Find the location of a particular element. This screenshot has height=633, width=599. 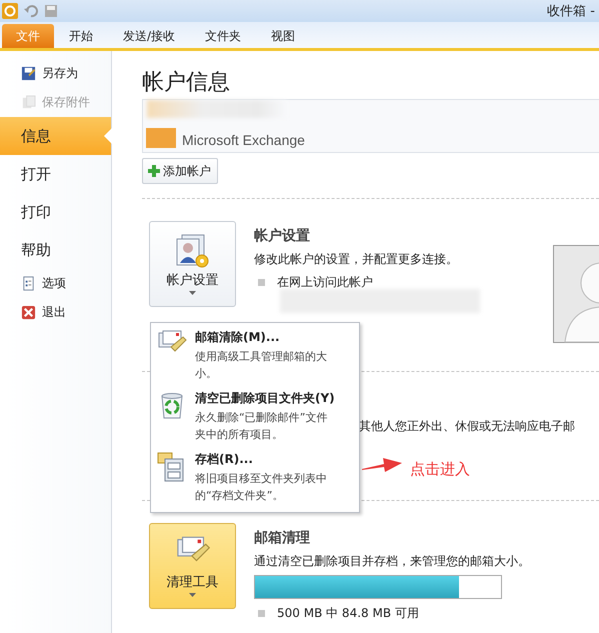

section-heading: 邮箱清理 is located at coordinates (282, 538).